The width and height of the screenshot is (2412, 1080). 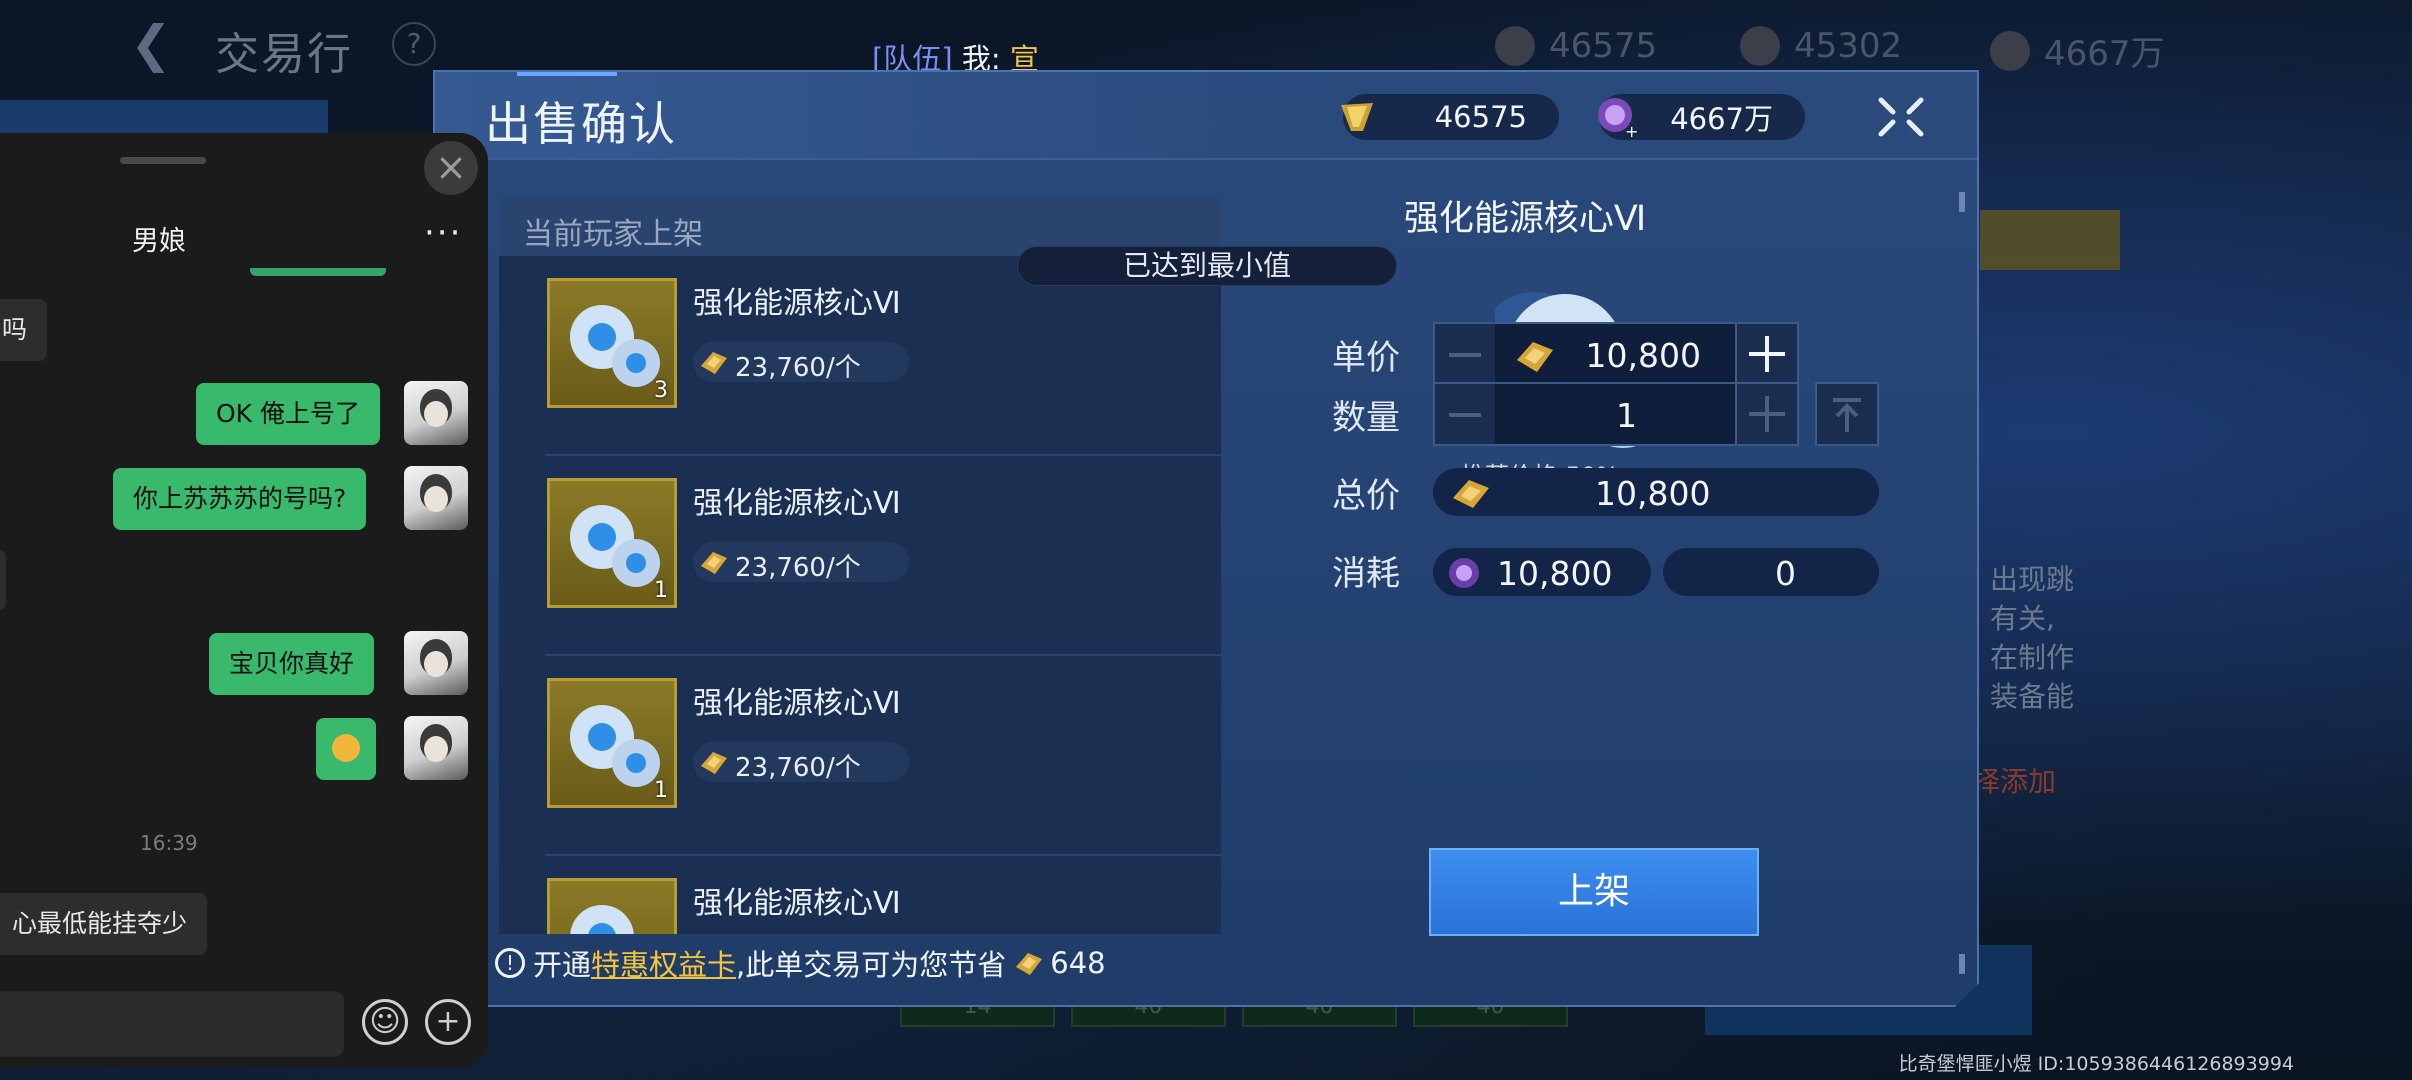 I want to click on add-attachment-icon: +, so click(x=448, y=1022).